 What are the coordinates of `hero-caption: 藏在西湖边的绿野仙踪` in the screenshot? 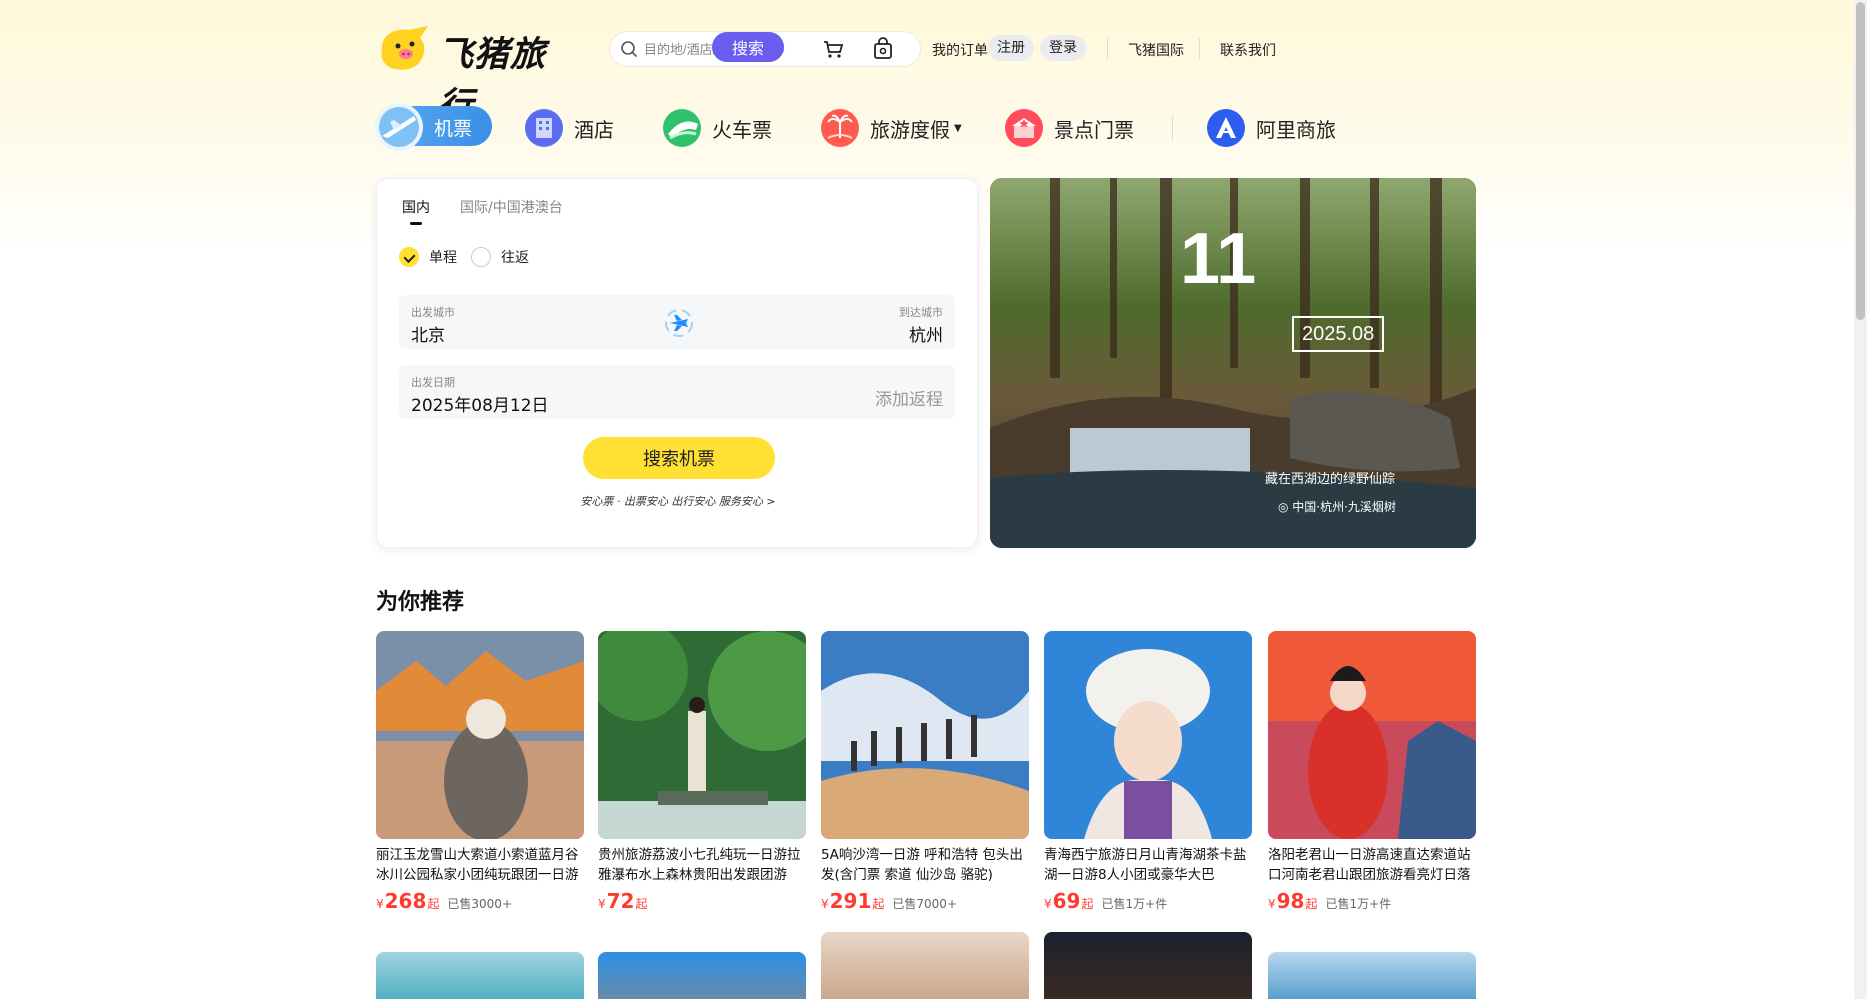 It's located at (1330, 479).